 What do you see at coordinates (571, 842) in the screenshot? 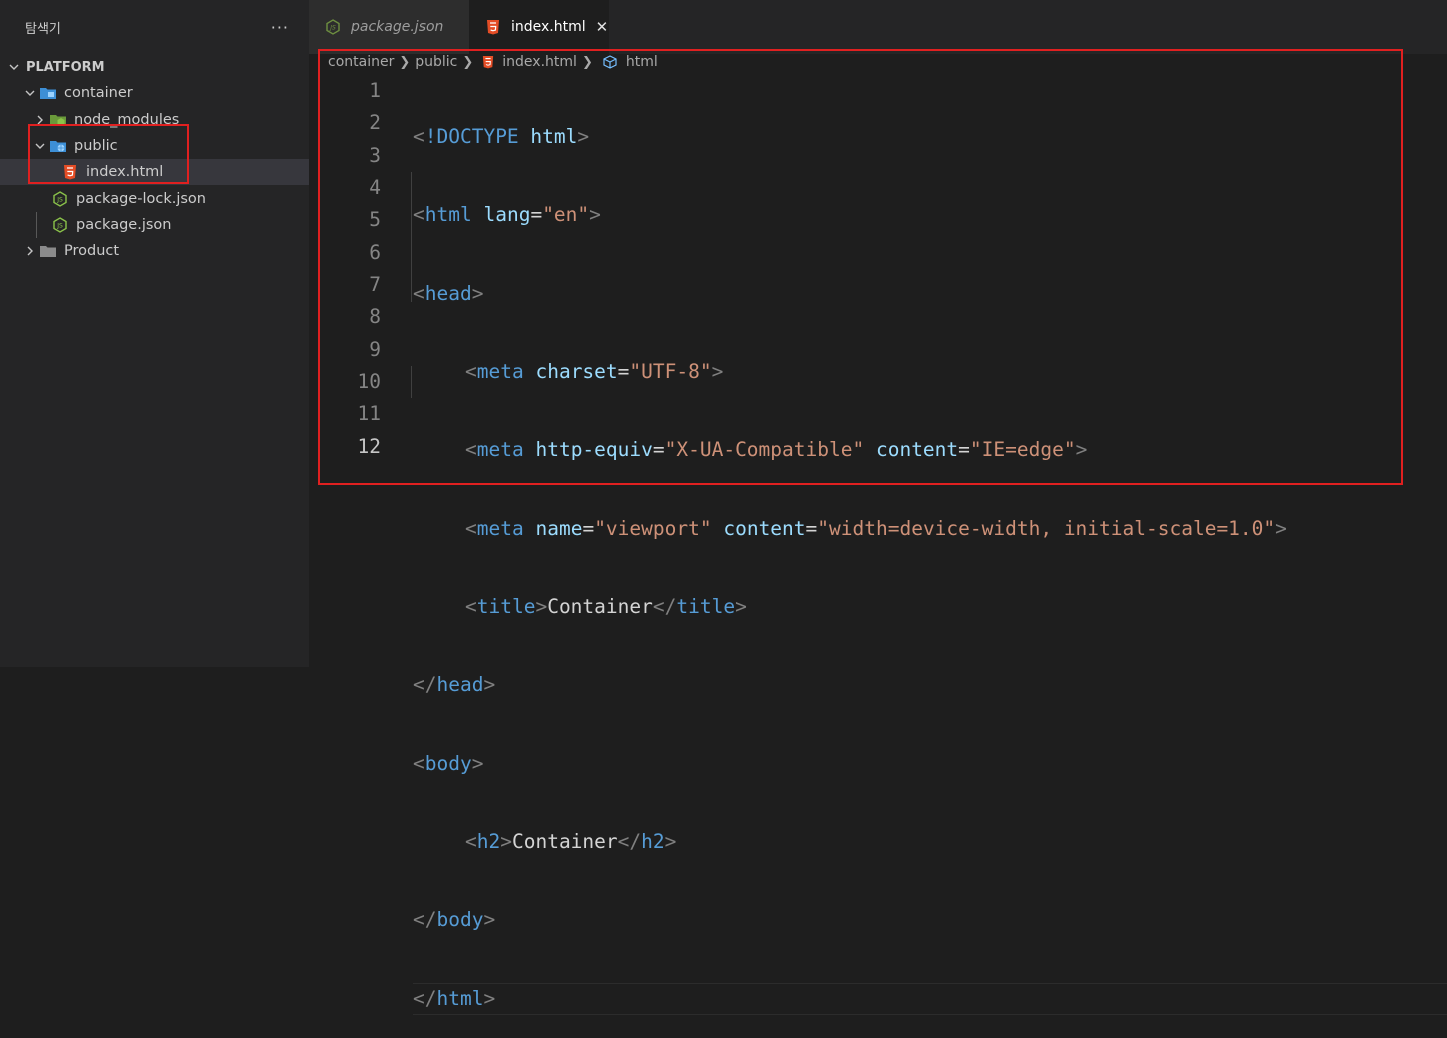
I see `code-line: <h2>Container</h2>` at bounding box center [571, 842].